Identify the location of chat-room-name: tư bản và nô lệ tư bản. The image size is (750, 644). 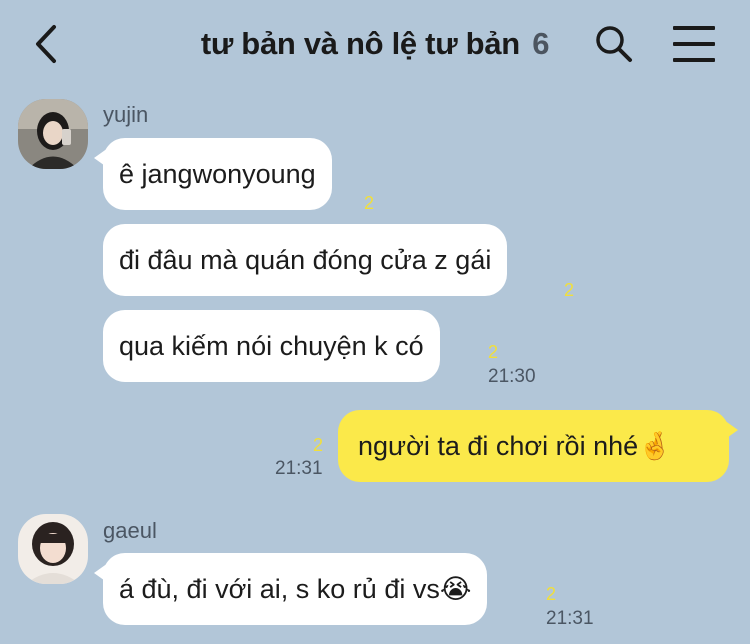
(360, 43).